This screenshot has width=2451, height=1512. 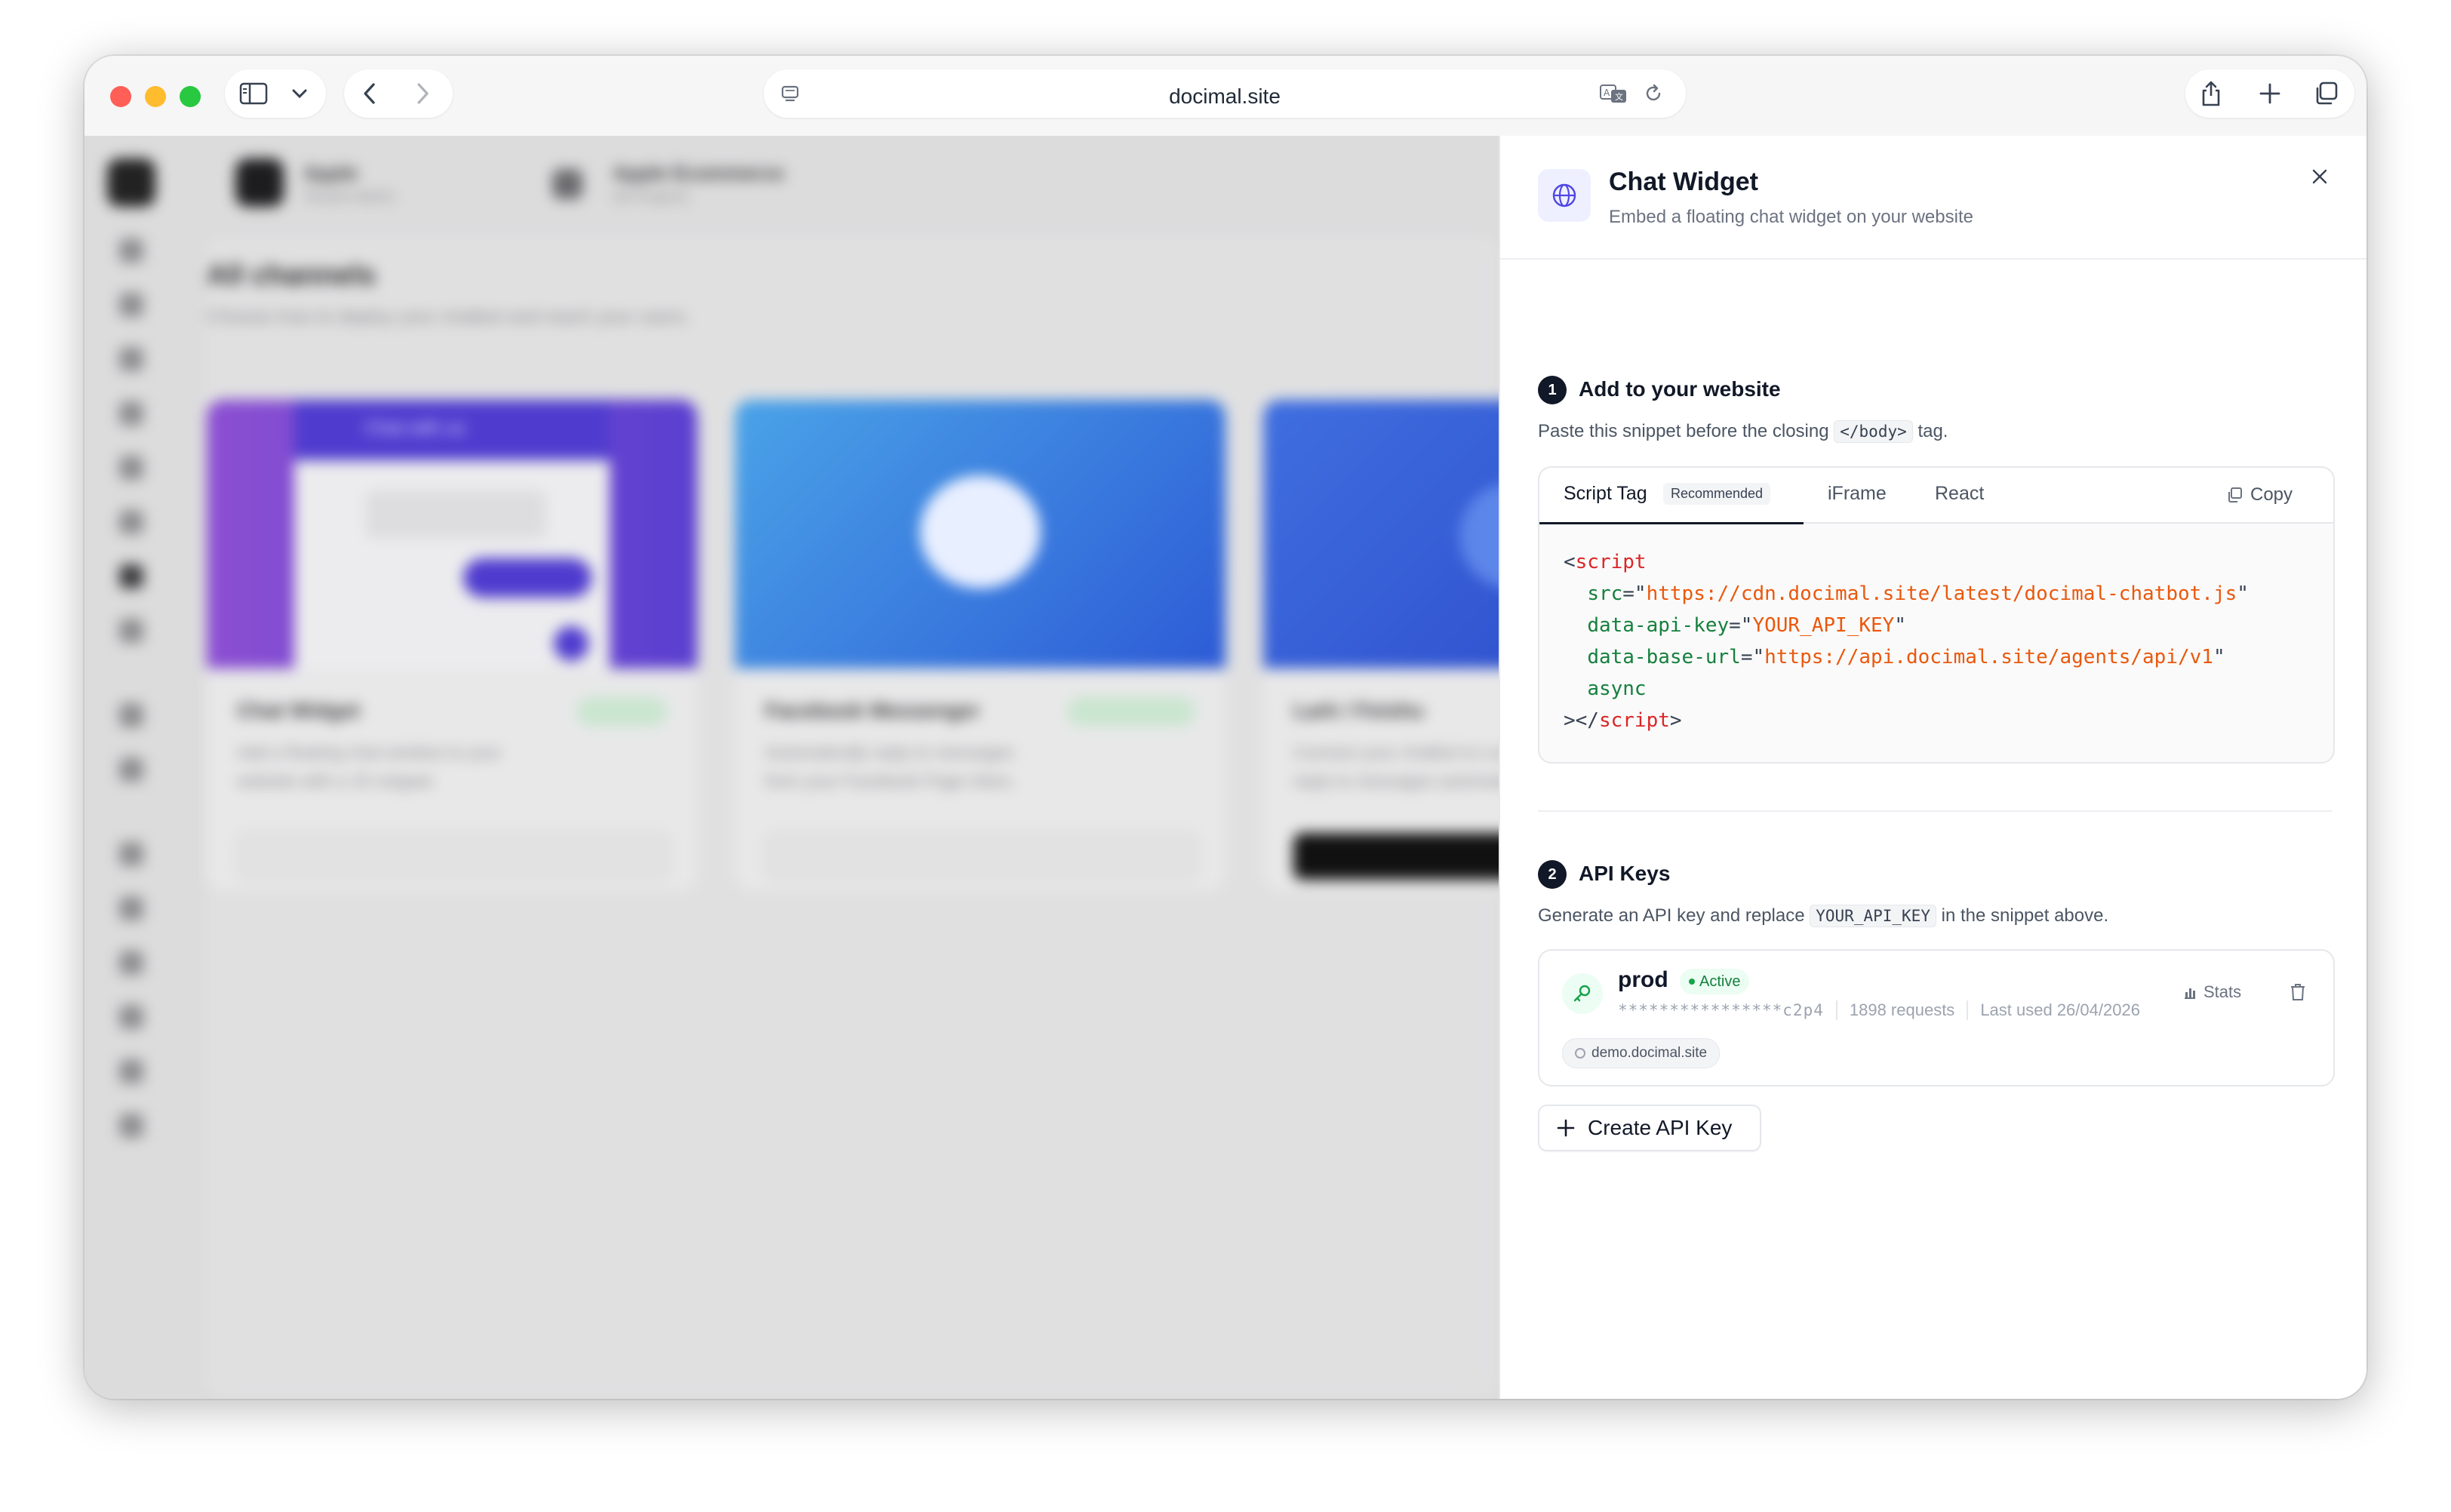 I want to click on chat-preview-bubble, so click(x=455, y=514).